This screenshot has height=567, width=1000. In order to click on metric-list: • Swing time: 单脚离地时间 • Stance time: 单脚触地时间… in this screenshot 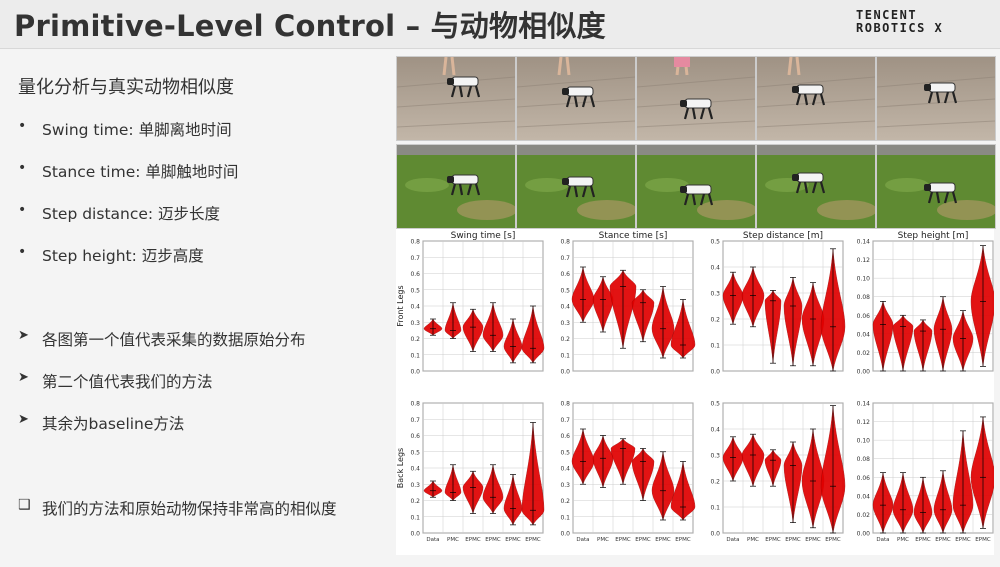, I will do `click(128, 202)`.